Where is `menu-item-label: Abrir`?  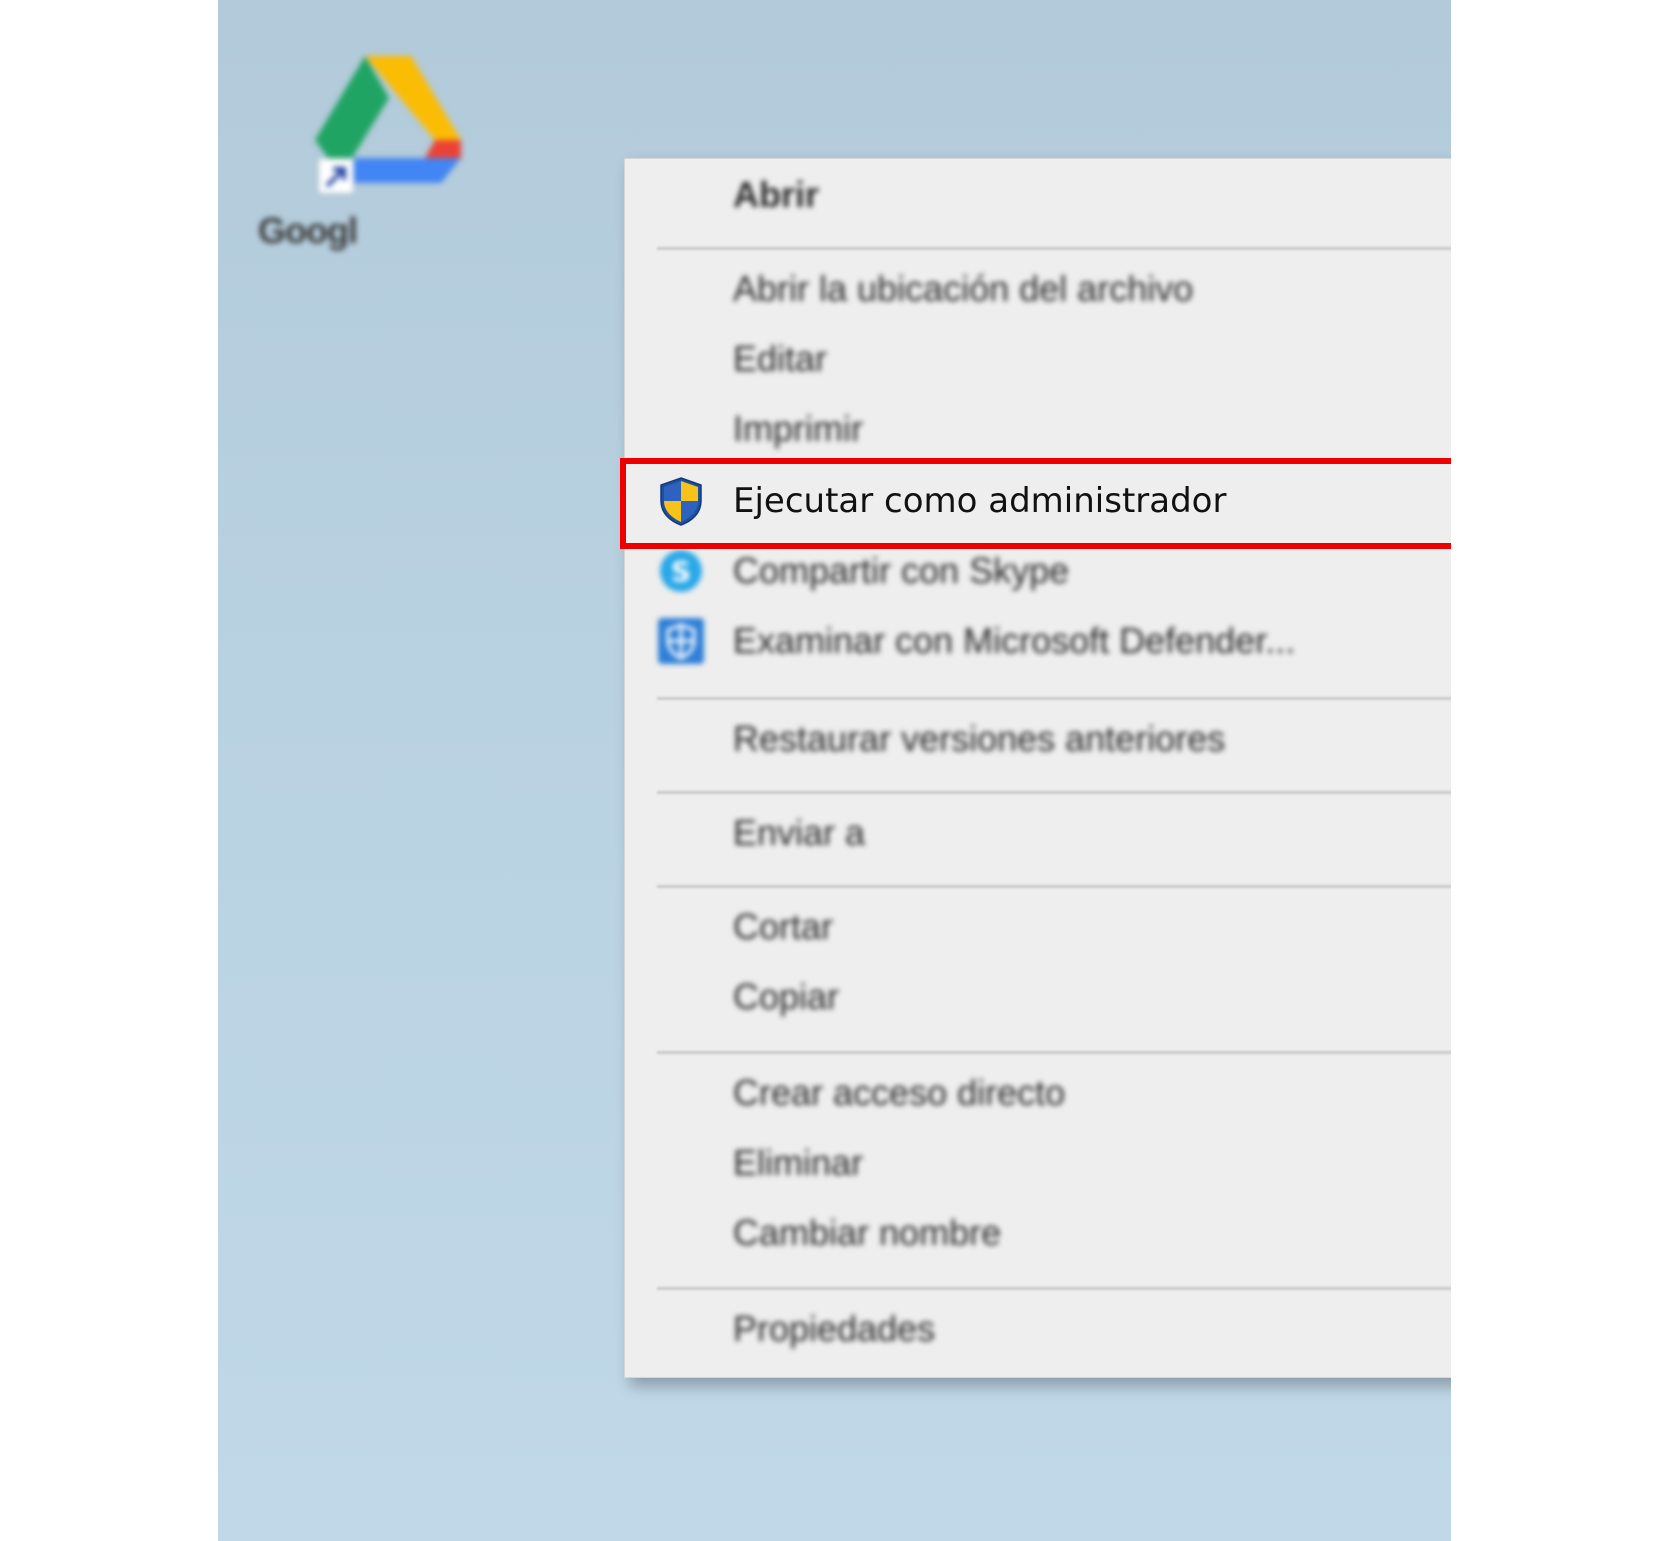 menu-item-label: Abrir is located at coordinates (776, 194).